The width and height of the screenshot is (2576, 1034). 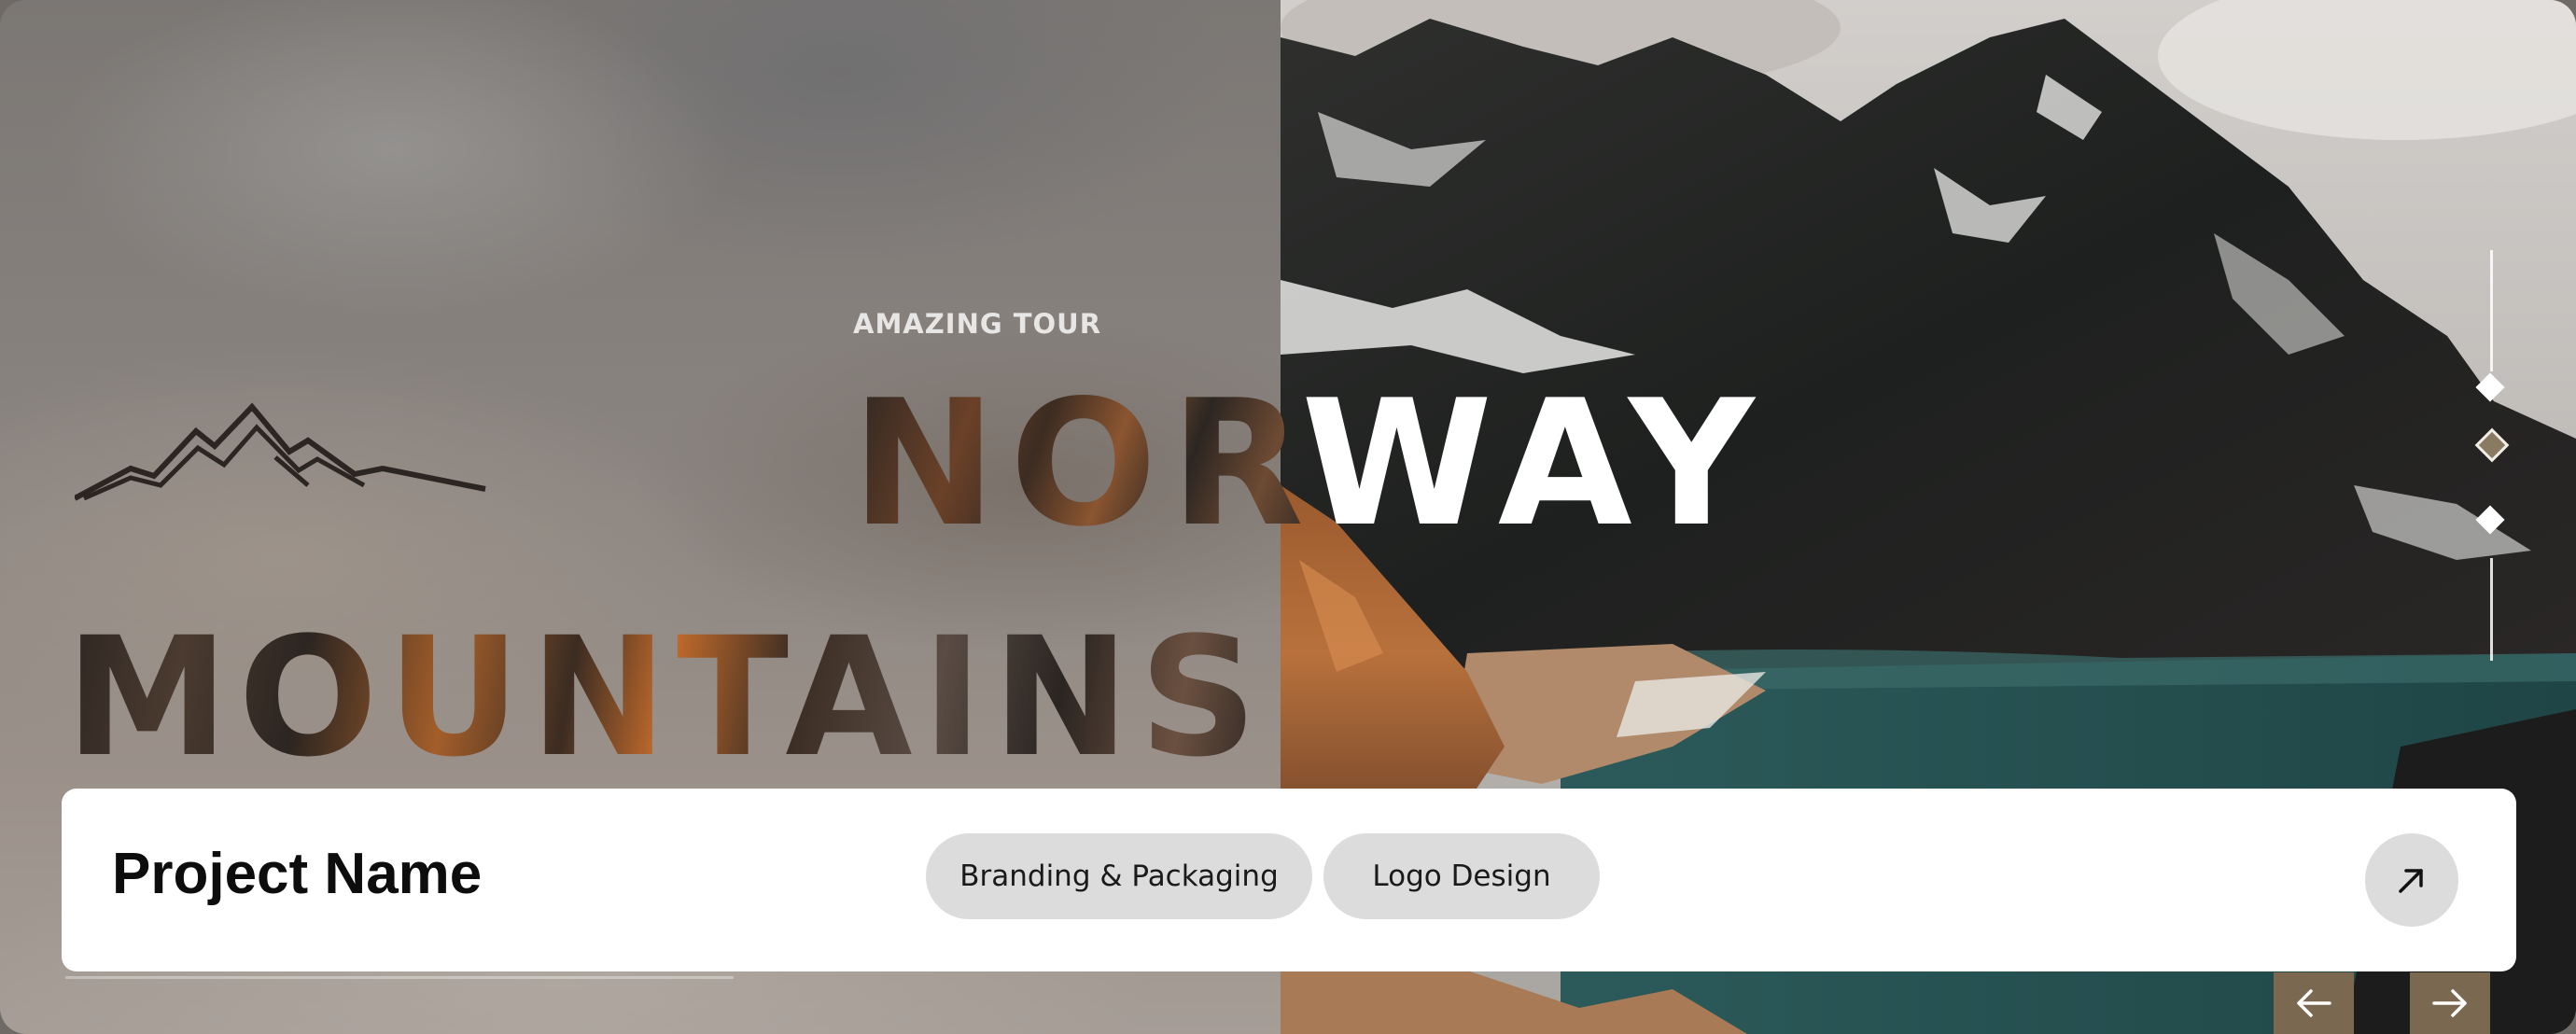 What do you see at coordinates (399, 977) in the screenshot?
I see `progress-line` at bounding box center [399, 977].